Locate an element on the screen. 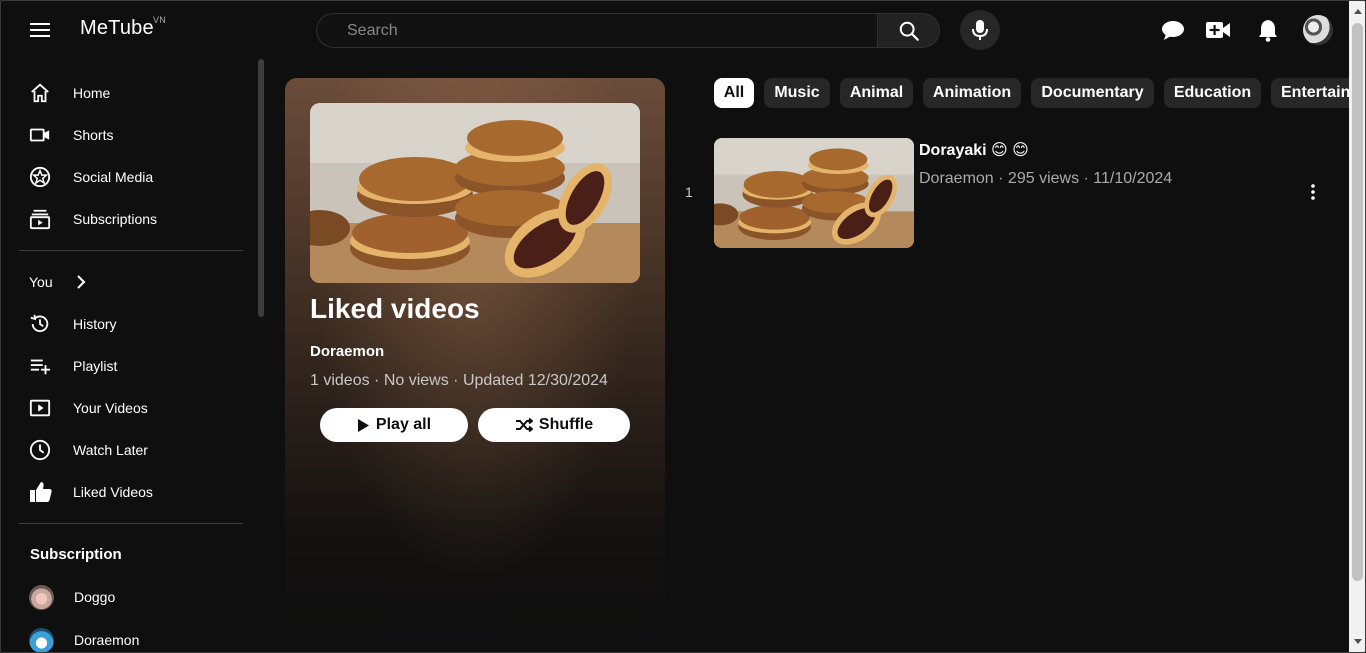 The image size is (1366, 653). thumbs-up-icon is located at coordinates (41, 492).